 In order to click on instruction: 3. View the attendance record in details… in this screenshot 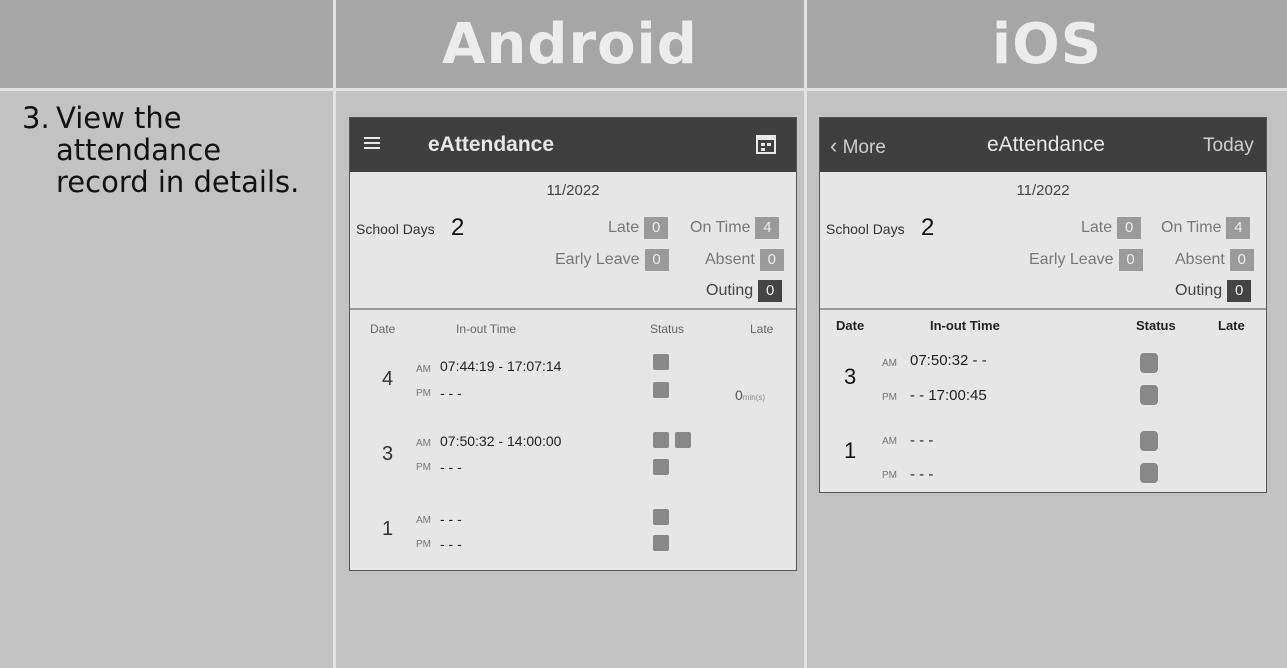, I will do `click(172, 150)`.